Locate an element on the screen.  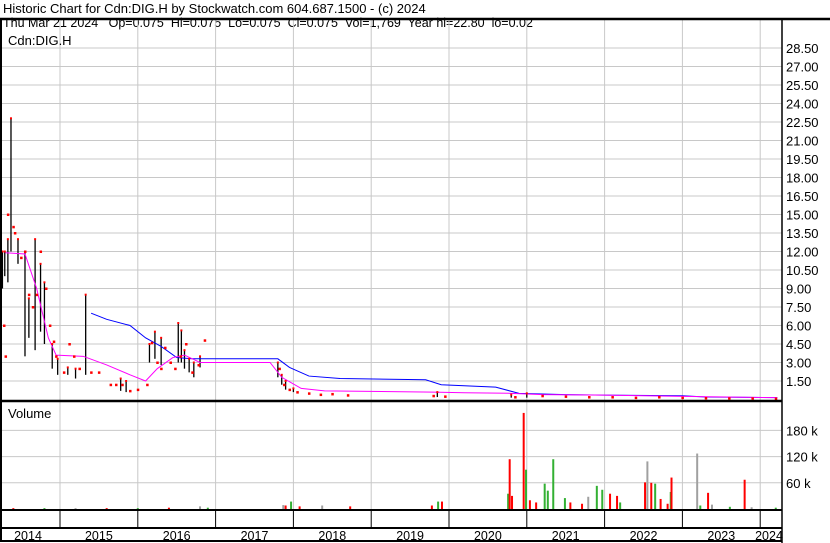
price-tick-label: 9.00 is located at coordinates (798, 289).